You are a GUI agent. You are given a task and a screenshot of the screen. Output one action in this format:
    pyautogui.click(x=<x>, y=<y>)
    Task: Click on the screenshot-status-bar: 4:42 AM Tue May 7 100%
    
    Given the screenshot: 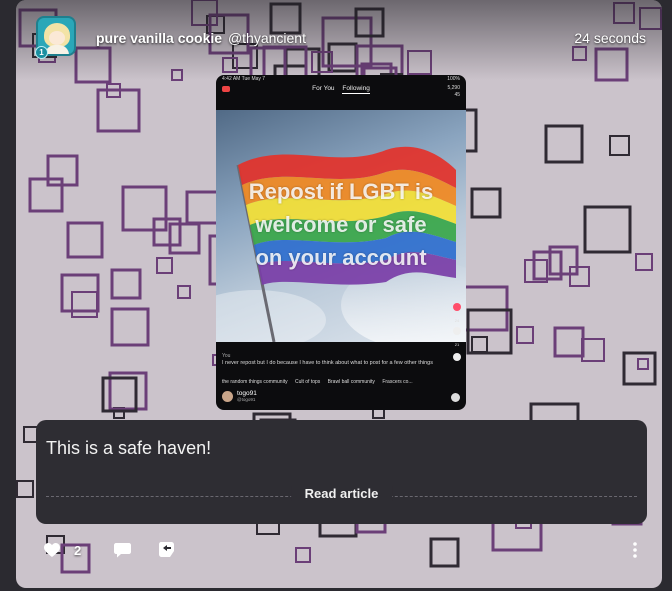 What is the action you would take?
    pyautogui.click(x=341, y=79)
    